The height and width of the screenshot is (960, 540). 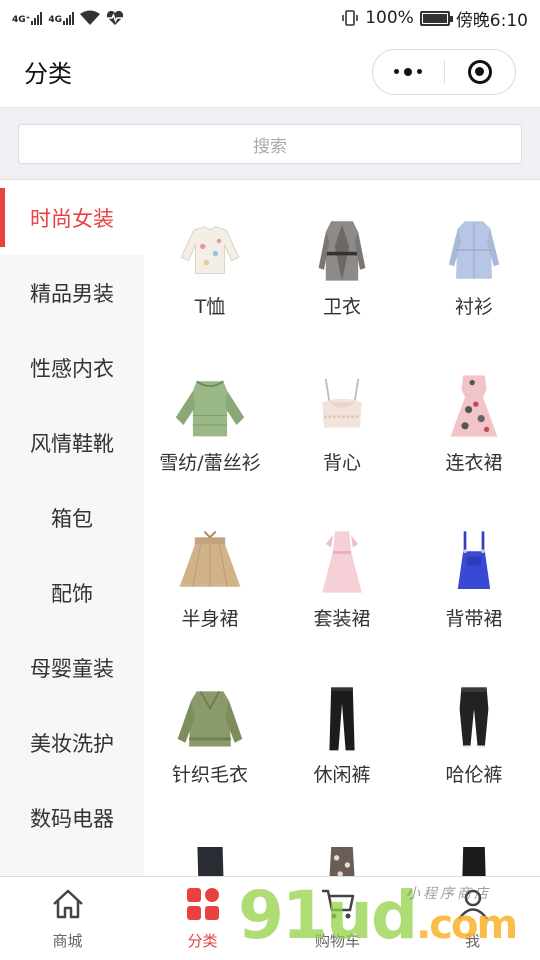 I want to click on subcategory-item: 背心, so click(x=342, y=444).